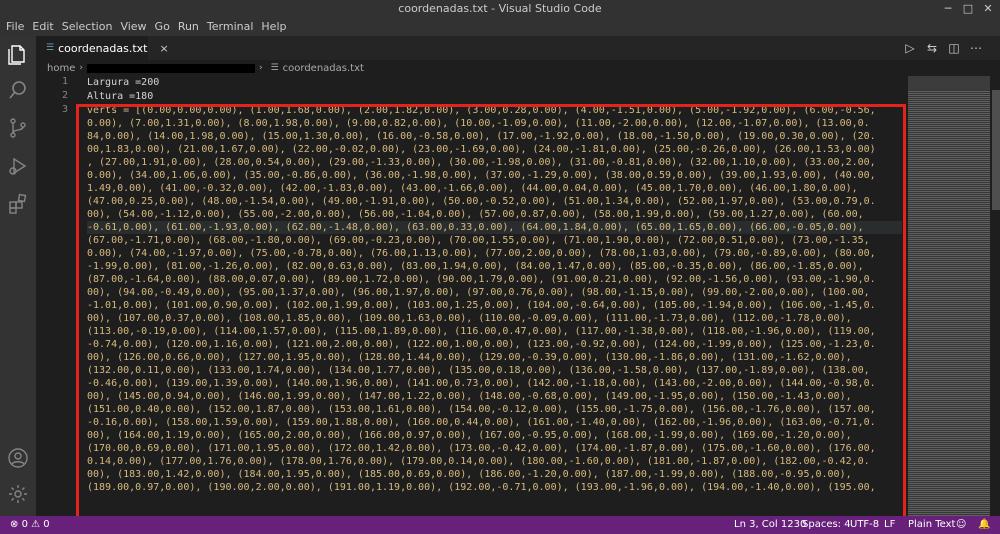 This screenshot has height=534, width=1000. What do you see at coordinates (770, 524) in the screenshot?
I see `cursor-position: Ln 3, Col 1230` at bounding box center [770, 524].